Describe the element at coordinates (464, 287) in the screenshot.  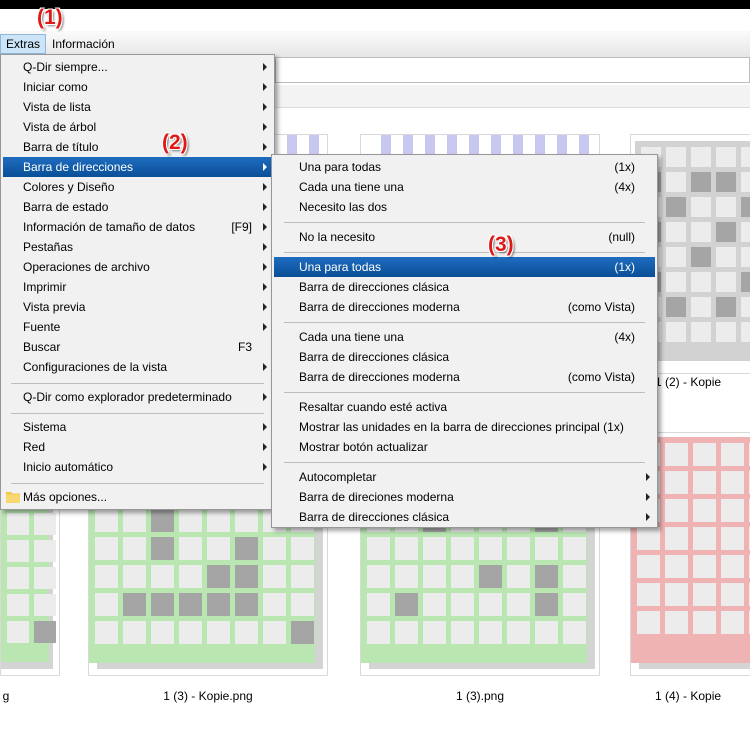
I see `submenu-item-clasica-1x: Barra de direcciones clásica` at that location.